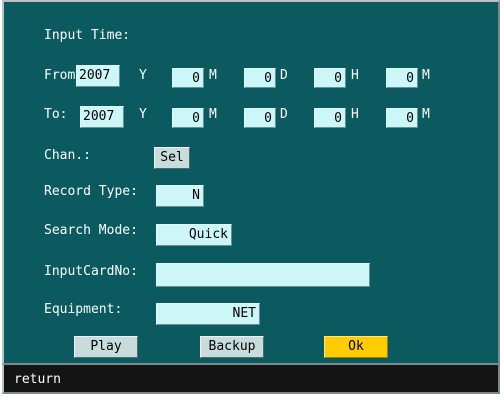 This screenshot has width=504, height=401. I want to click on from-month-unit: M, so click(213, 75).